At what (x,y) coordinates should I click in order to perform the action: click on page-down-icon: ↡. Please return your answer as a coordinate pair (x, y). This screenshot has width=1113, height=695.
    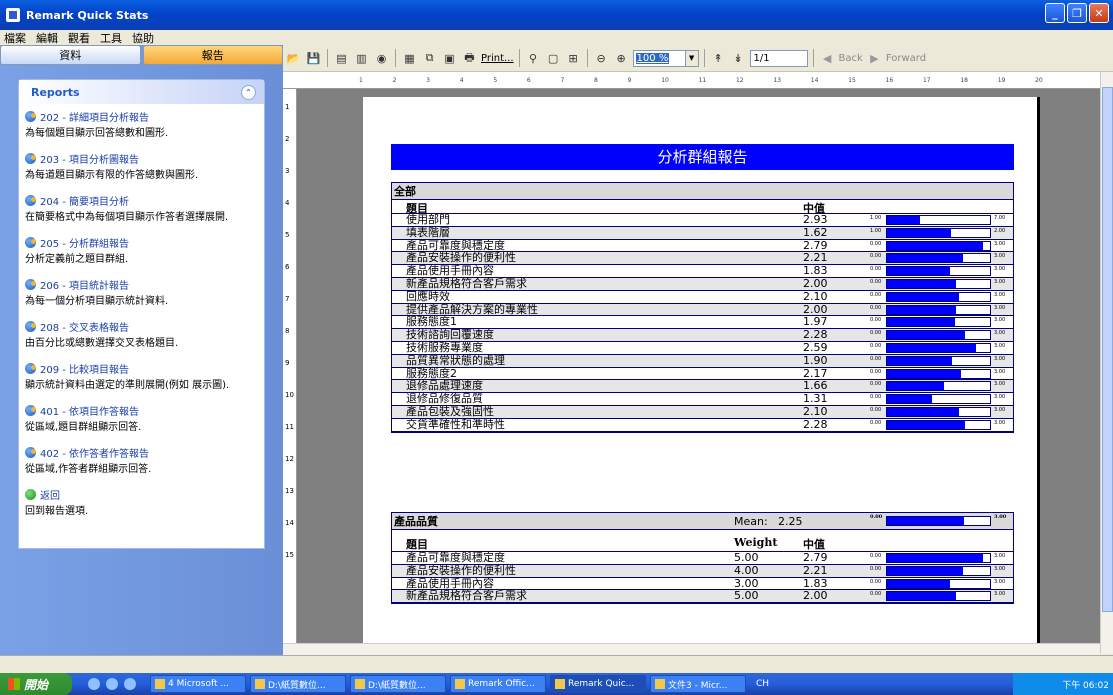
    Looking at the image, I should click on (738, 58).